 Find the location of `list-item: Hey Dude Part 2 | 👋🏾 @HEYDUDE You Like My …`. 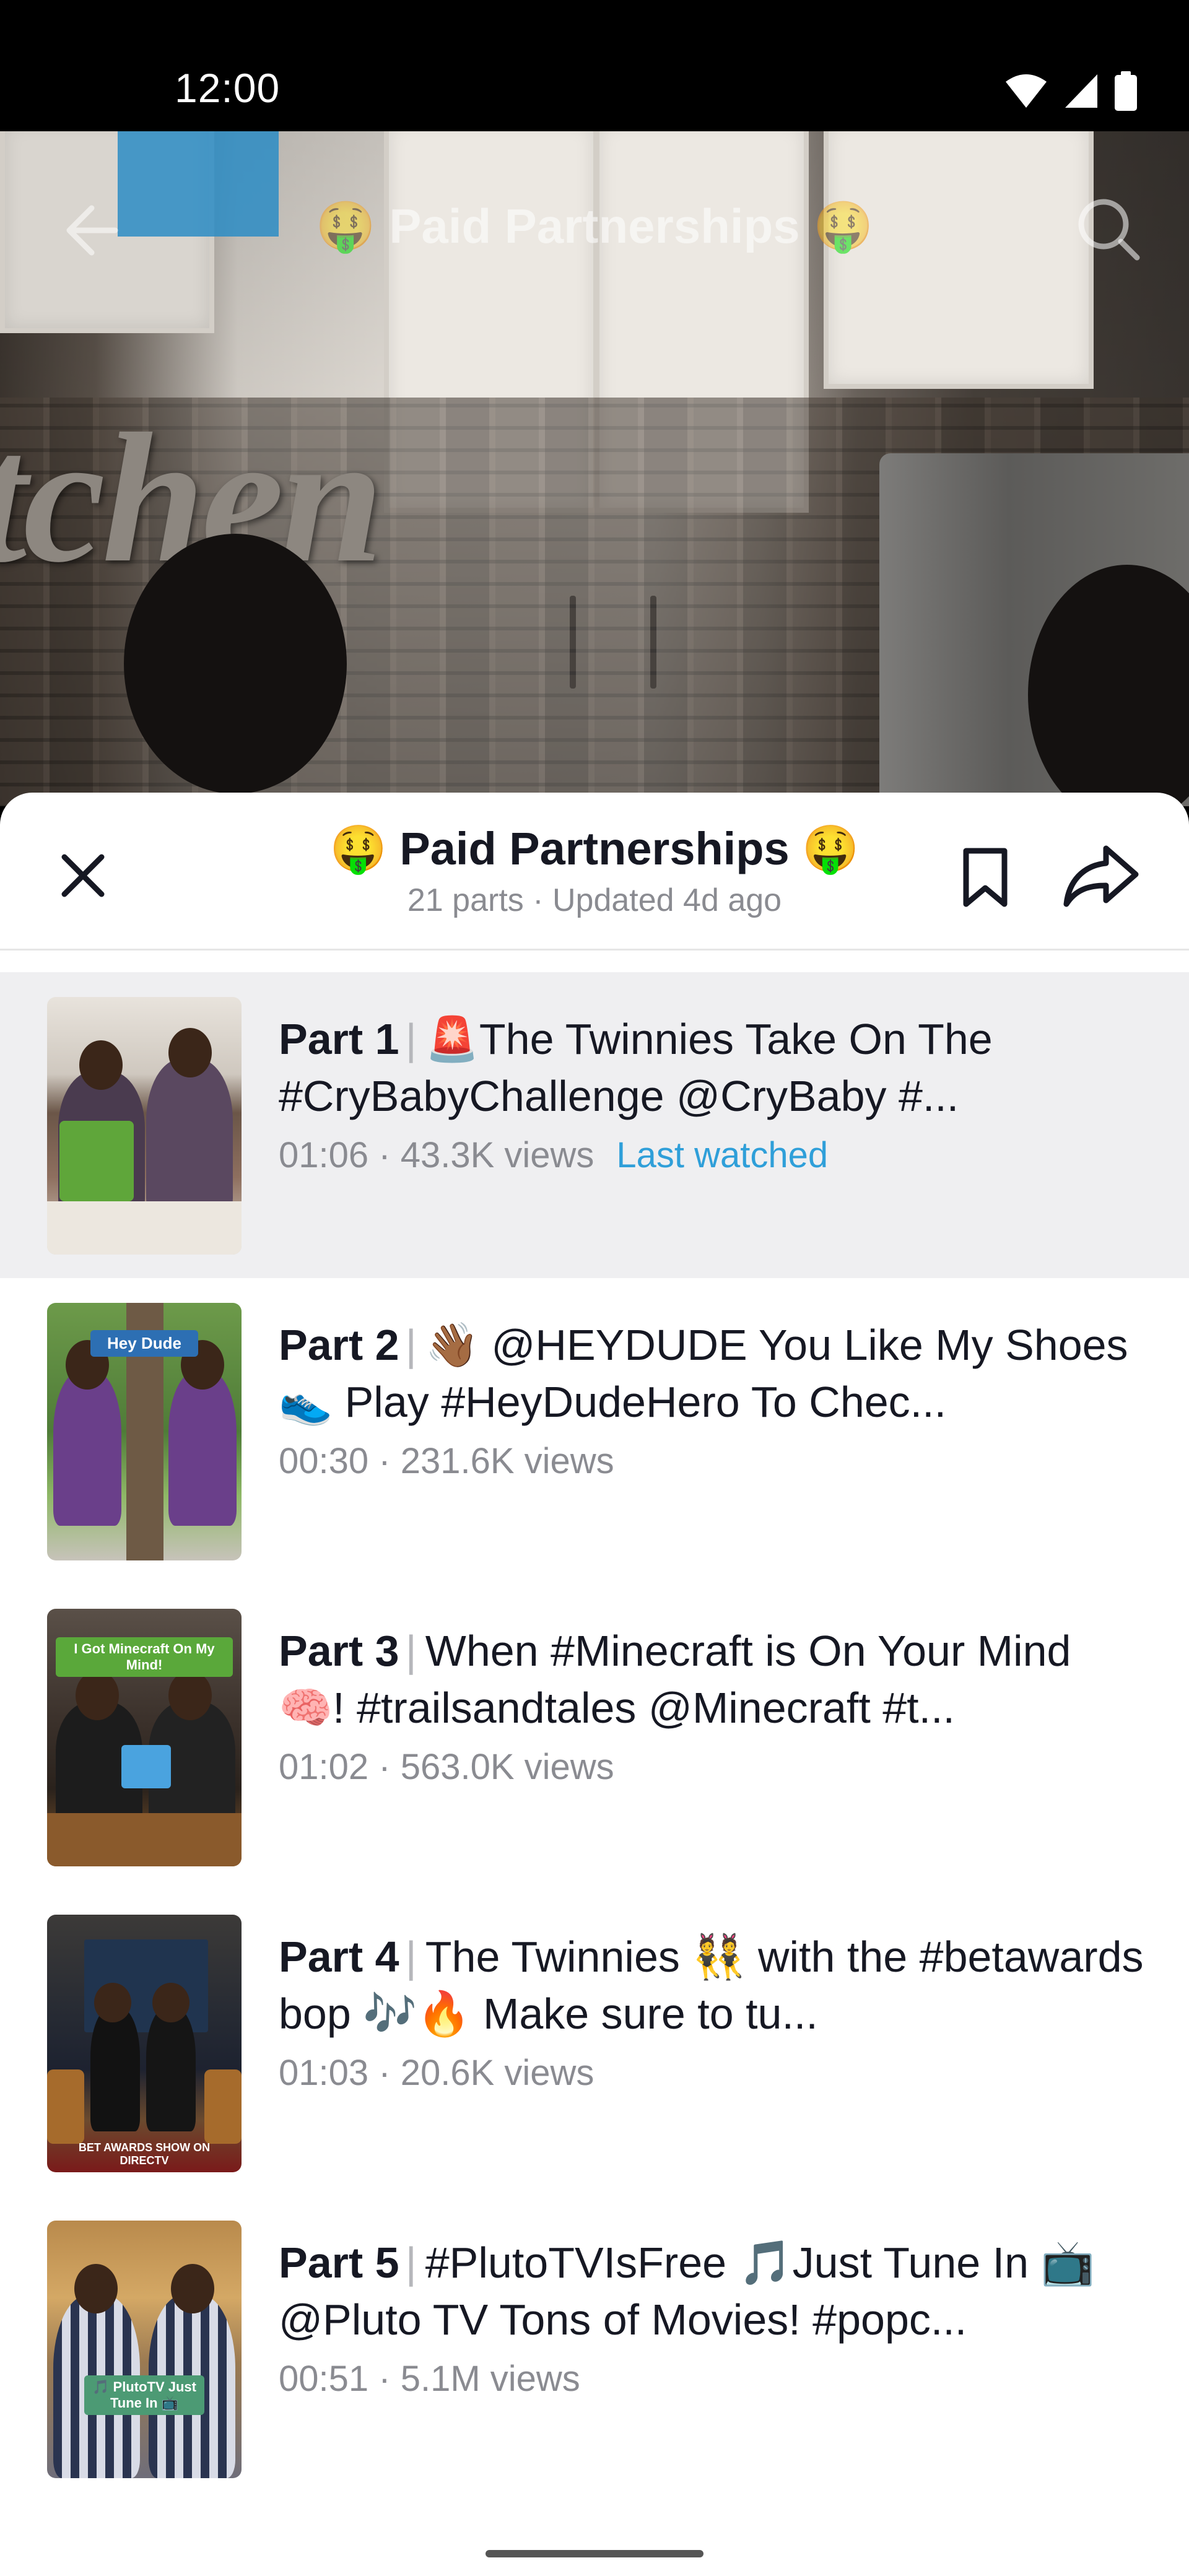

list-item: Hey Dude Part 2 | 👋🏾 @HEYDUDE You Like My … is located at coordinates (594, 1431).